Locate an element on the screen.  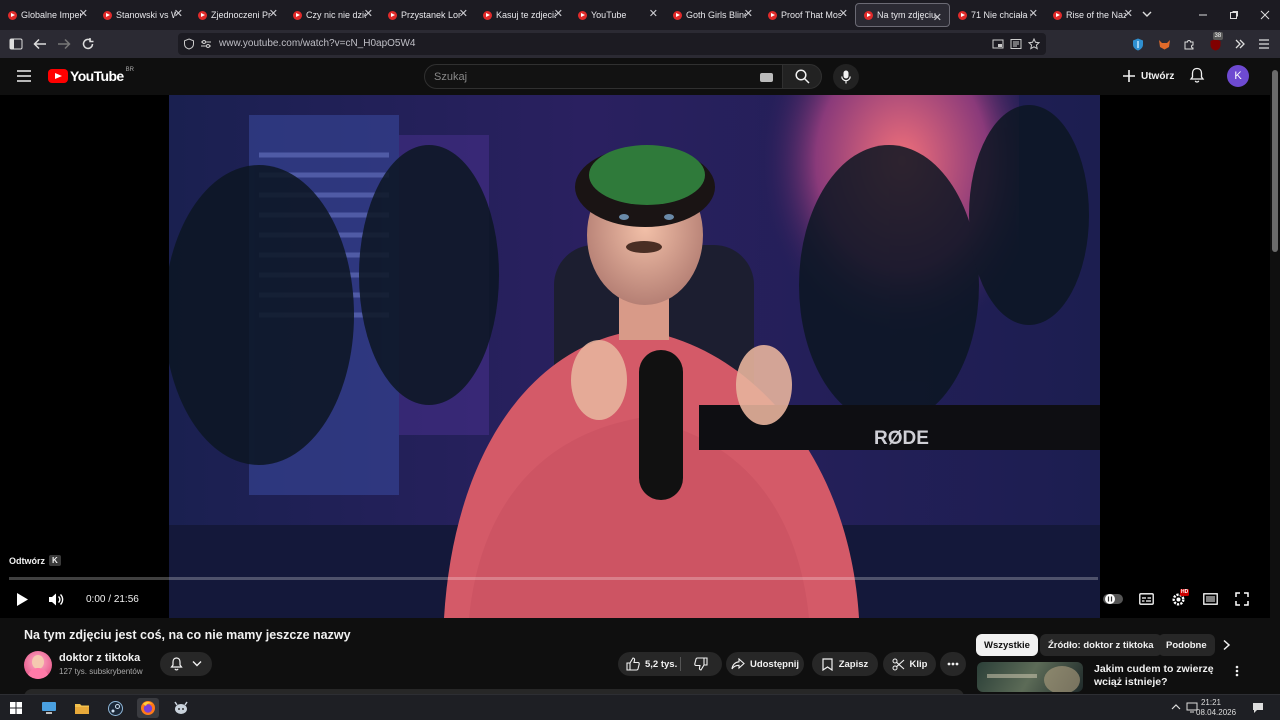
channel-avatar is located at coordinates (38, 665).